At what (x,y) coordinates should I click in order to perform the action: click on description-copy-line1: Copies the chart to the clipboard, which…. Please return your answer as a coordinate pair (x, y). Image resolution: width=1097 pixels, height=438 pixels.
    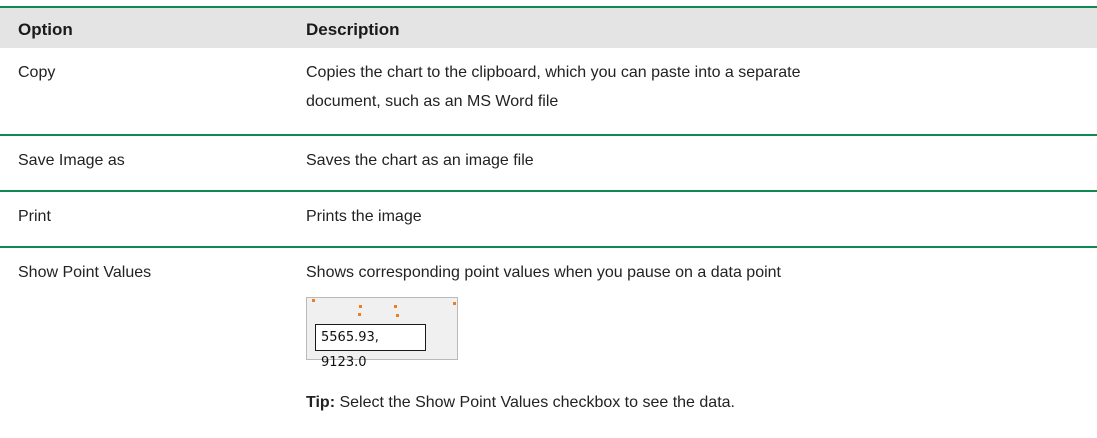
    Looking at the image, I should click on (553, 72).